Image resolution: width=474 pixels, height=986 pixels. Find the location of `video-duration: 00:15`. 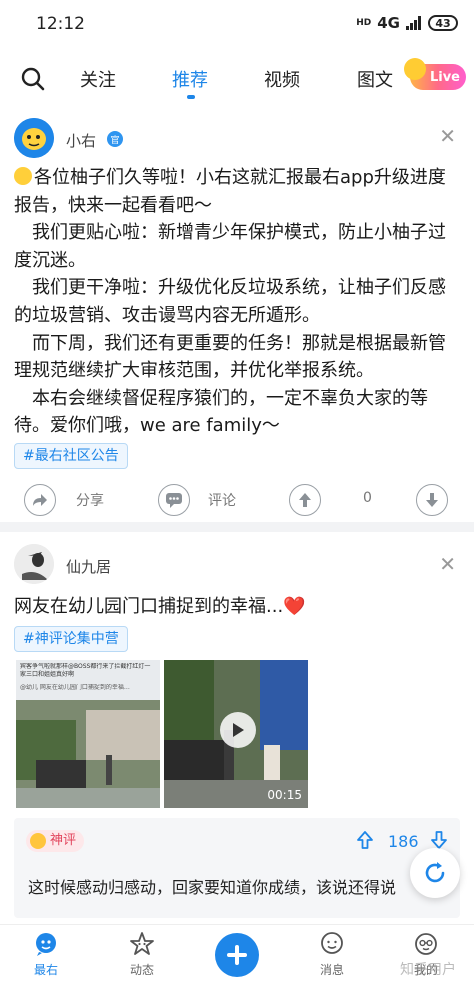

video-duration: 00:15 is located at coordinates (284, 795).